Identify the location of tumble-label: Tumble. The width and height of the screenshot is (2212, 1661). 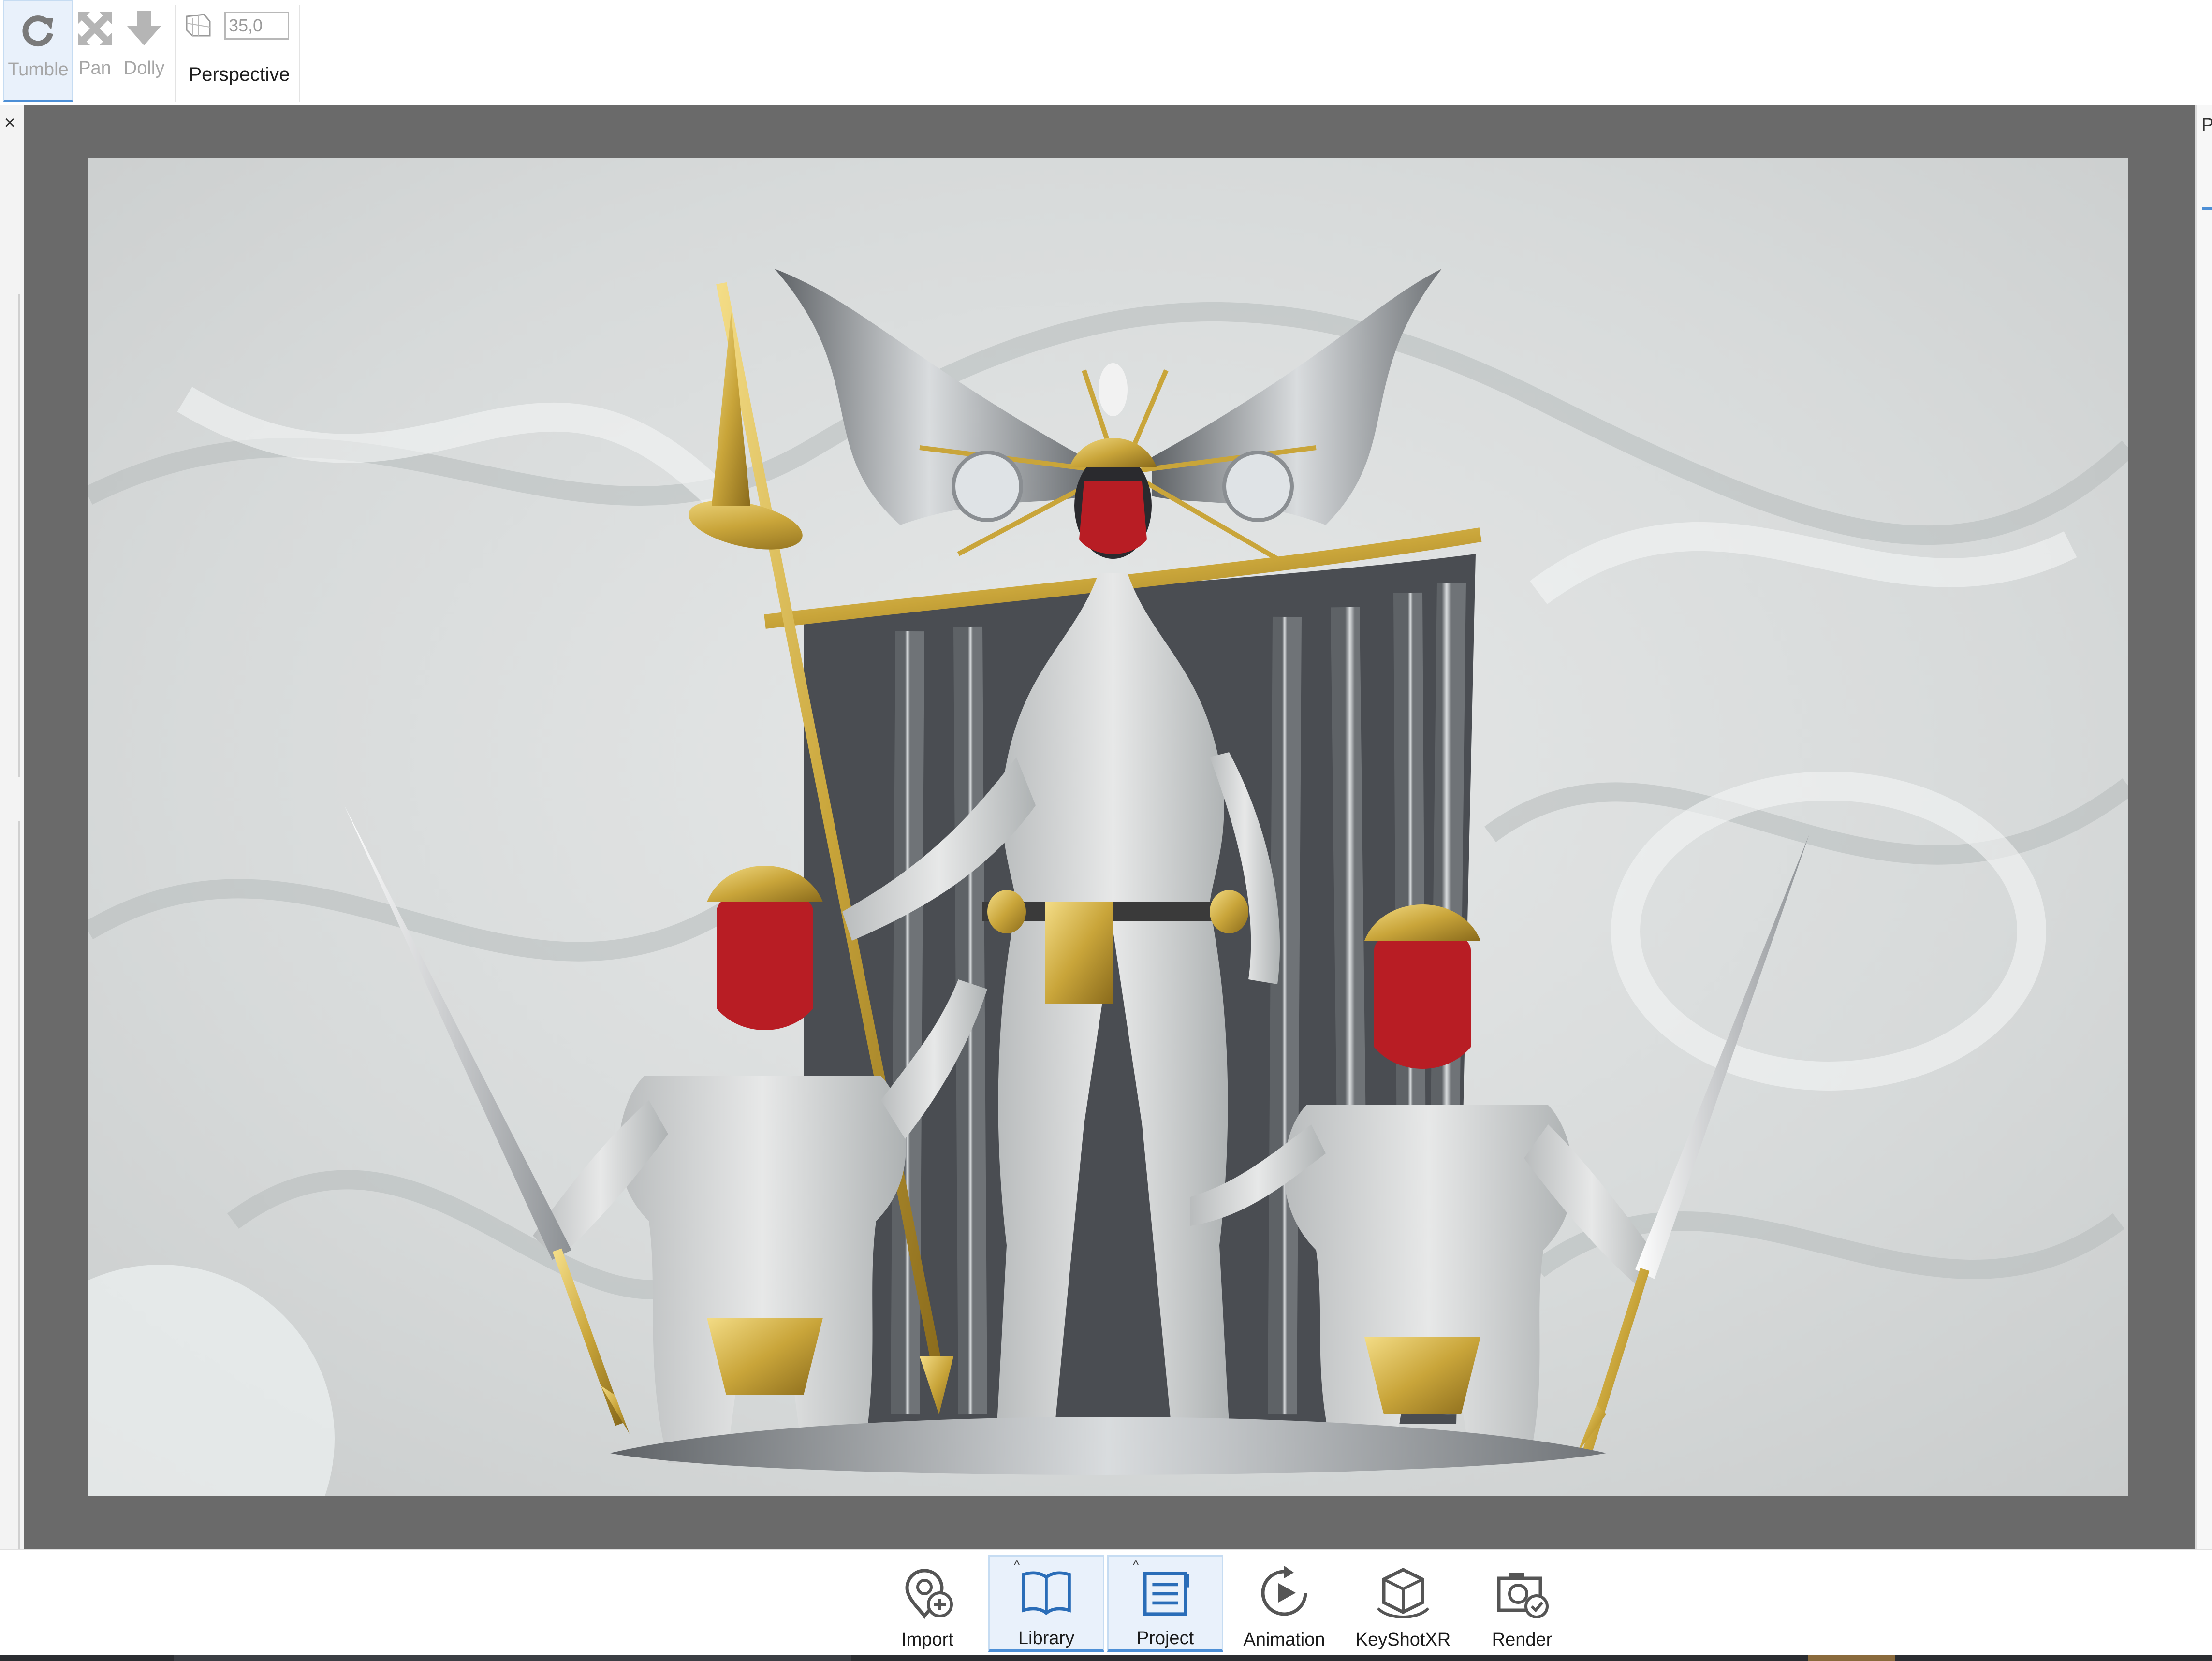
(39, 69).